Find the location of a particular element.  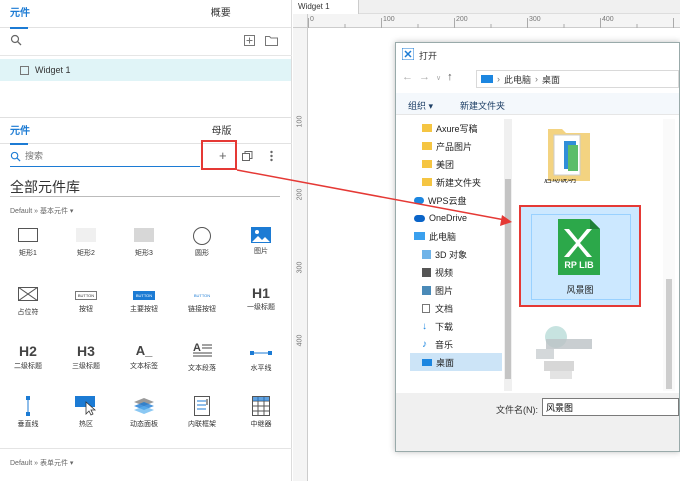

annotation-arrow is located at coordinates (374, 197).